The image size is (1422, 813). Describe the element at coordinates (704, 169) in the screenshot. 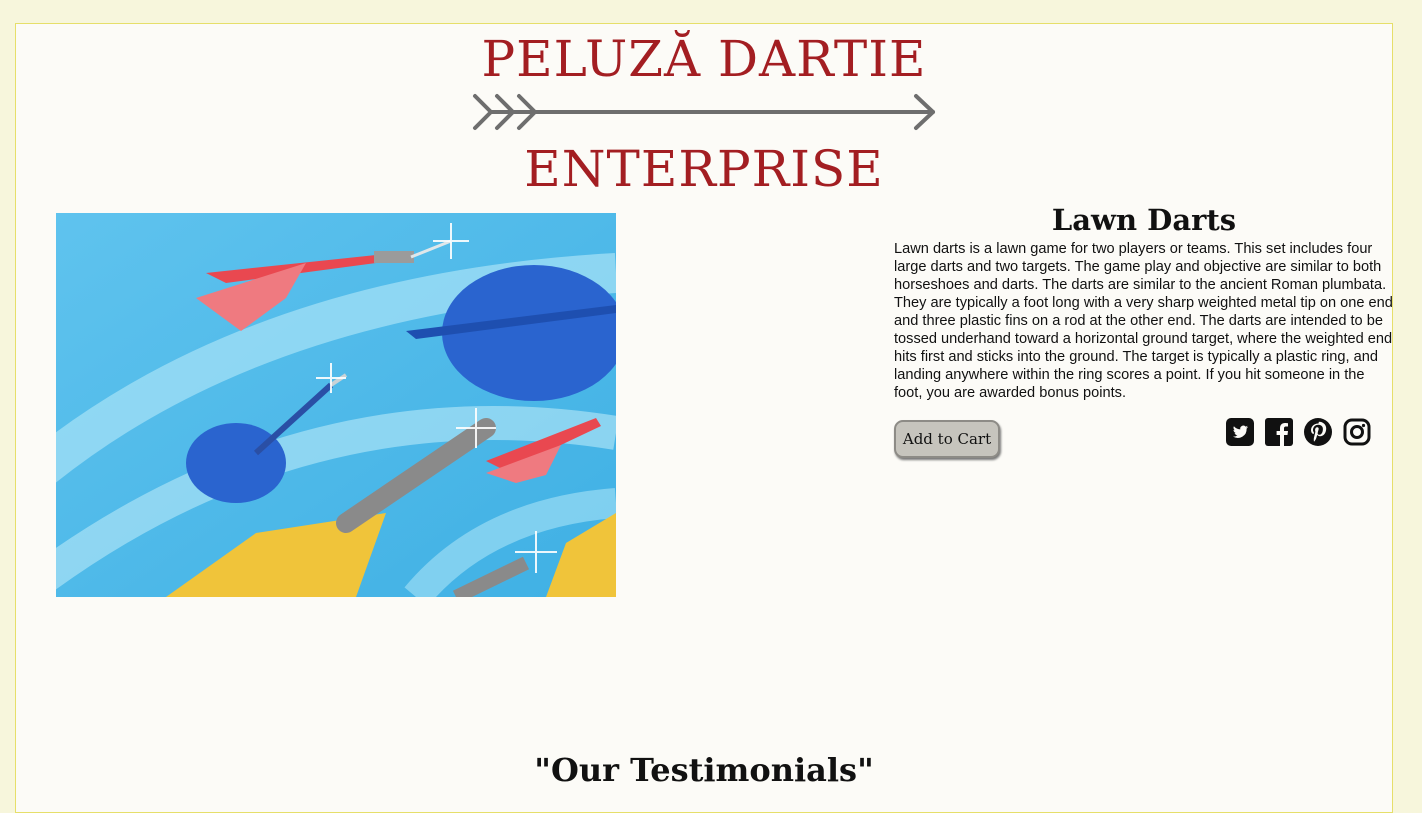

I see `brand-name-line2: ENTERPRISE` at that location.